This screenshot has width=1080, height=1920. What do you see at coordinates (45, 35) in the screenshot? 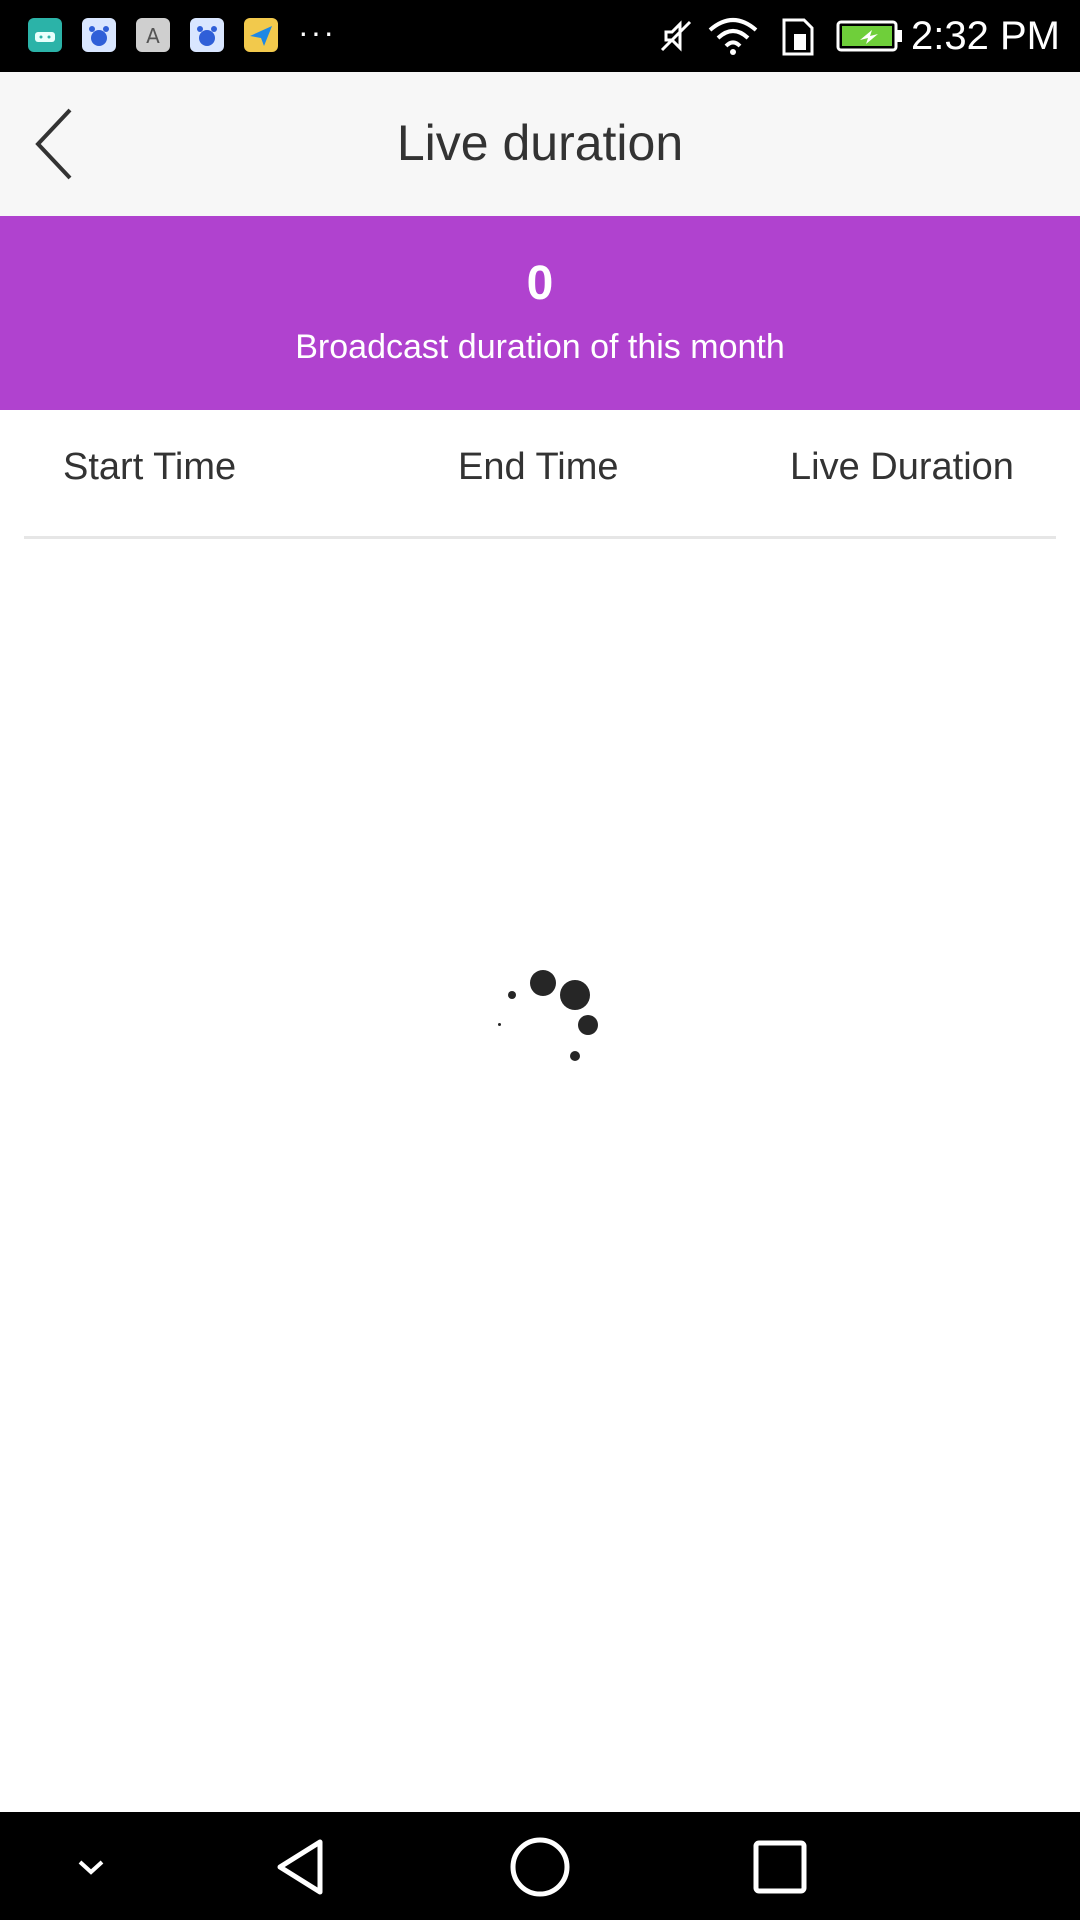
I see `android-icon` at bounding box center [45, 35].